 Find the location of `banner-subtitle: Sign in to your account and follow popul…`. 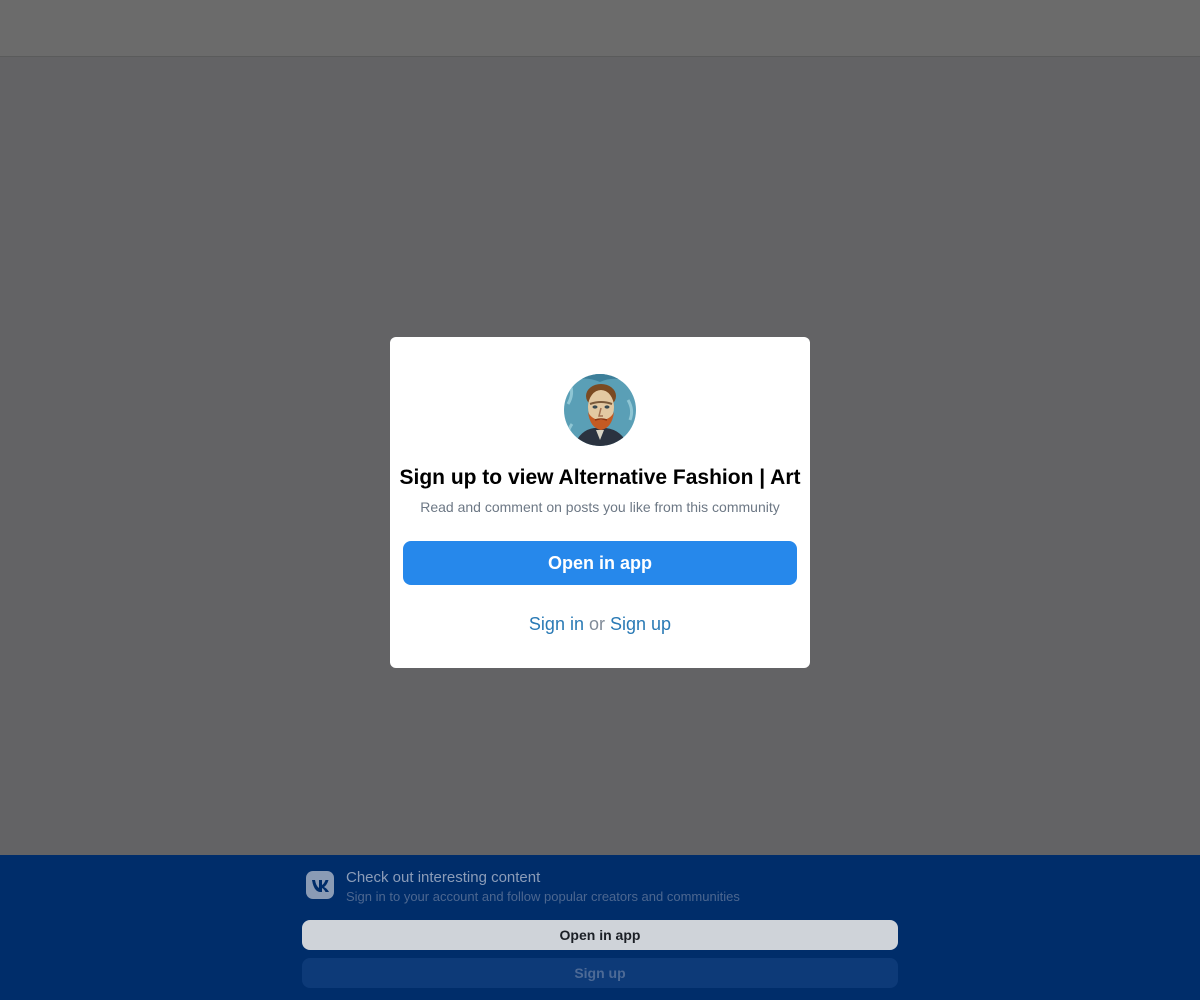

banner-subtitle: Sign in to your account and follow popul… is located at coordinates (543, 896).